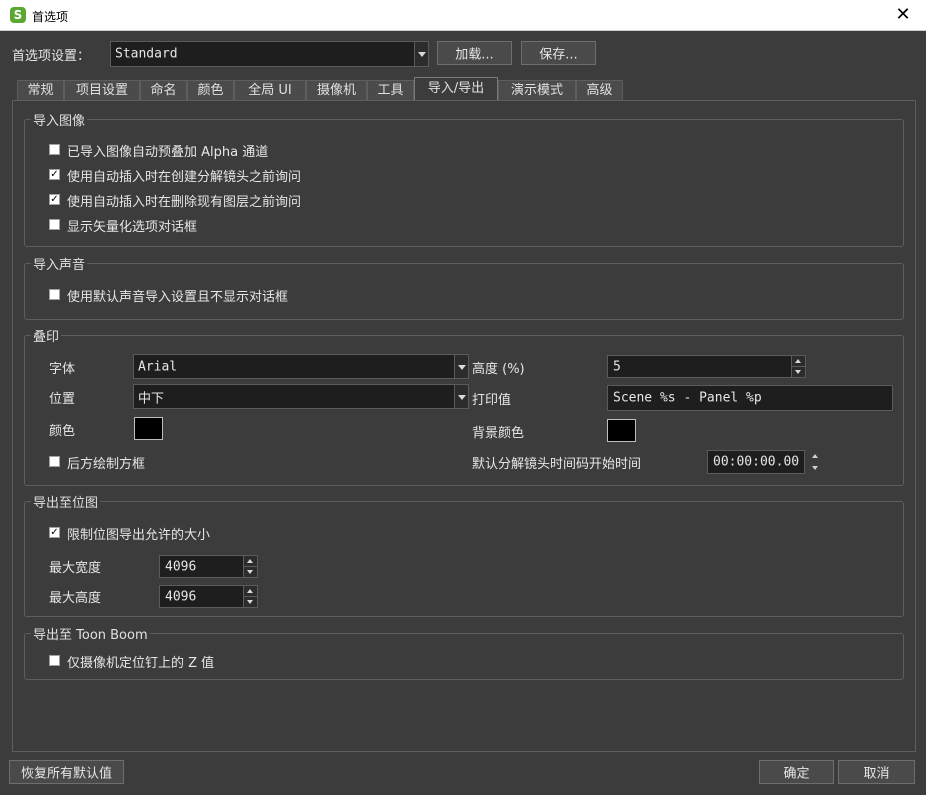 Image resolution: width=926 pixels, height=795 pixels. Describe the element at coordinates (146, 54) in the screenshot. I see `preset-dropdown-value: Standard` at that location.